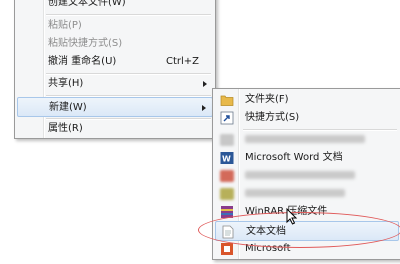  What do you see at coordinates (307, 100) in the screenshot?
I see `submenu-item-folder: 文件夹(F)` at bounding box center [307, 100].